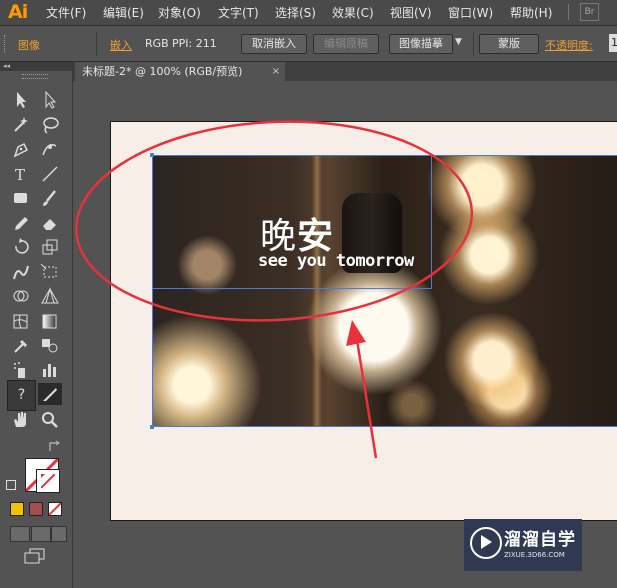 The height and width of the screenshot is (588, 617). Describe the element at coordinates (458, 42) in the screenshot. I see `image-trace-dropdown-icon: ▼` at that location.